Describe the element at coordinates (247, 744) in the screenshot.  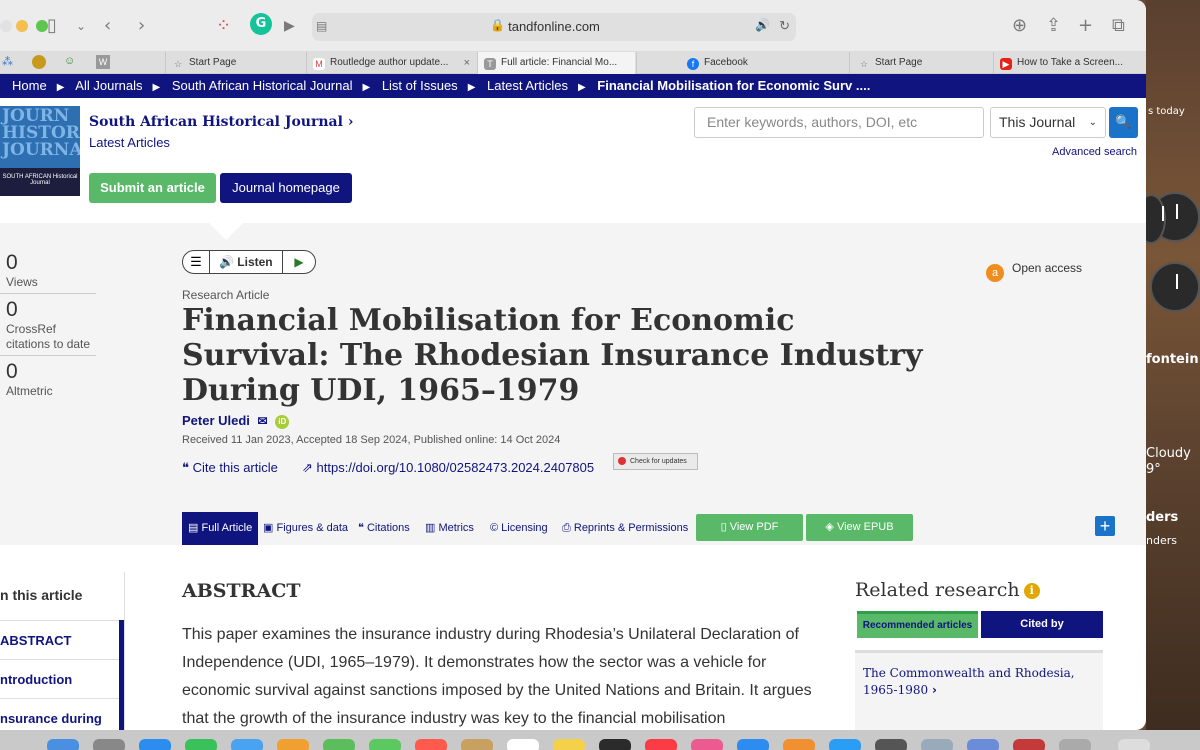
I see `mail-icon` at that location.